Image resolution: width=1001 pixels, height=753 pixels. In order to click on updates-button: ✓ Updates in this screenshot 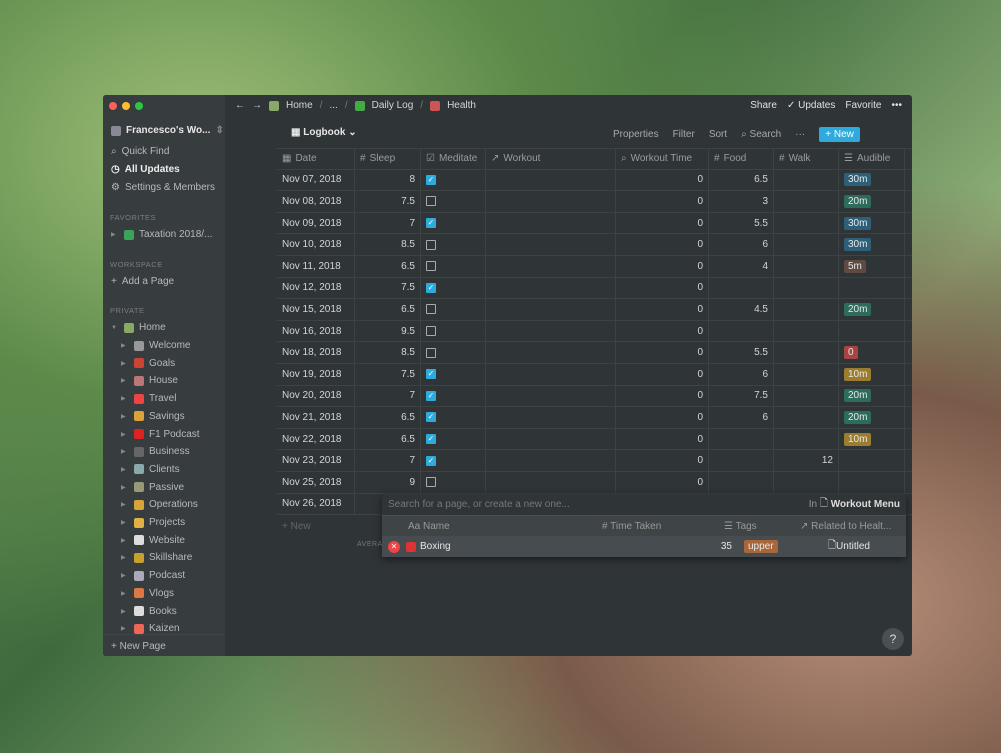, I will do `click(811, 105)`.